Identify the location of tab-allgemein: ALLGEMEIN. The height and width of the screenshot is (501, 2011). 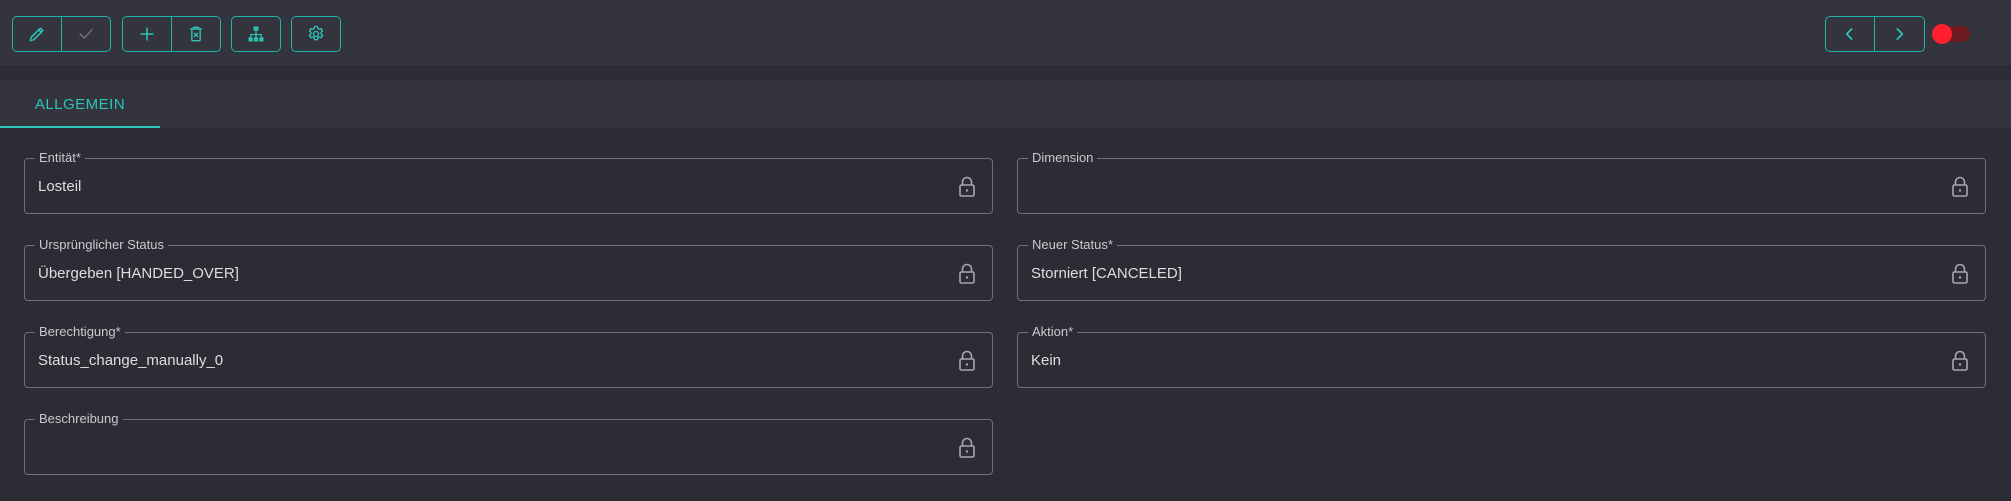
(80, 104).